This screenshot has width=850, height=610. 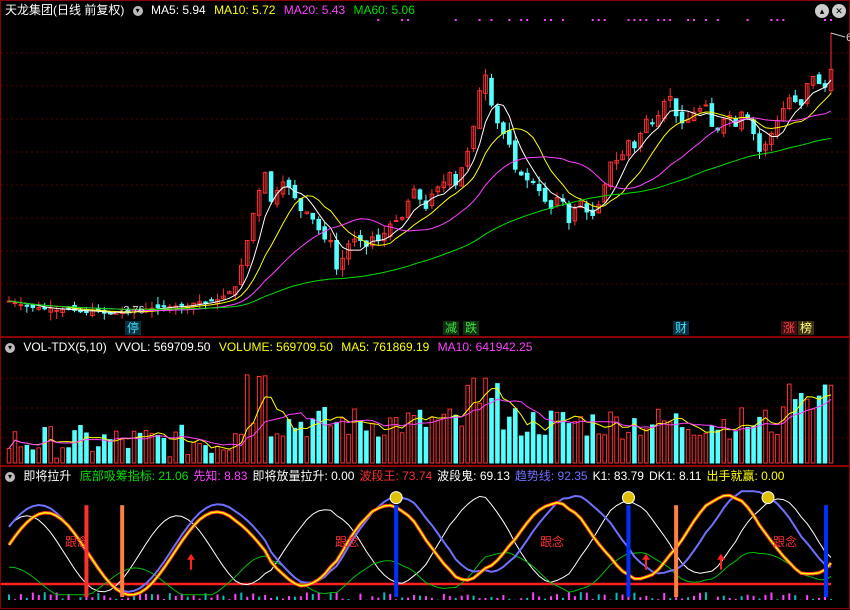 I want to click on event-marker: 跌, so click(x=471, y=328).